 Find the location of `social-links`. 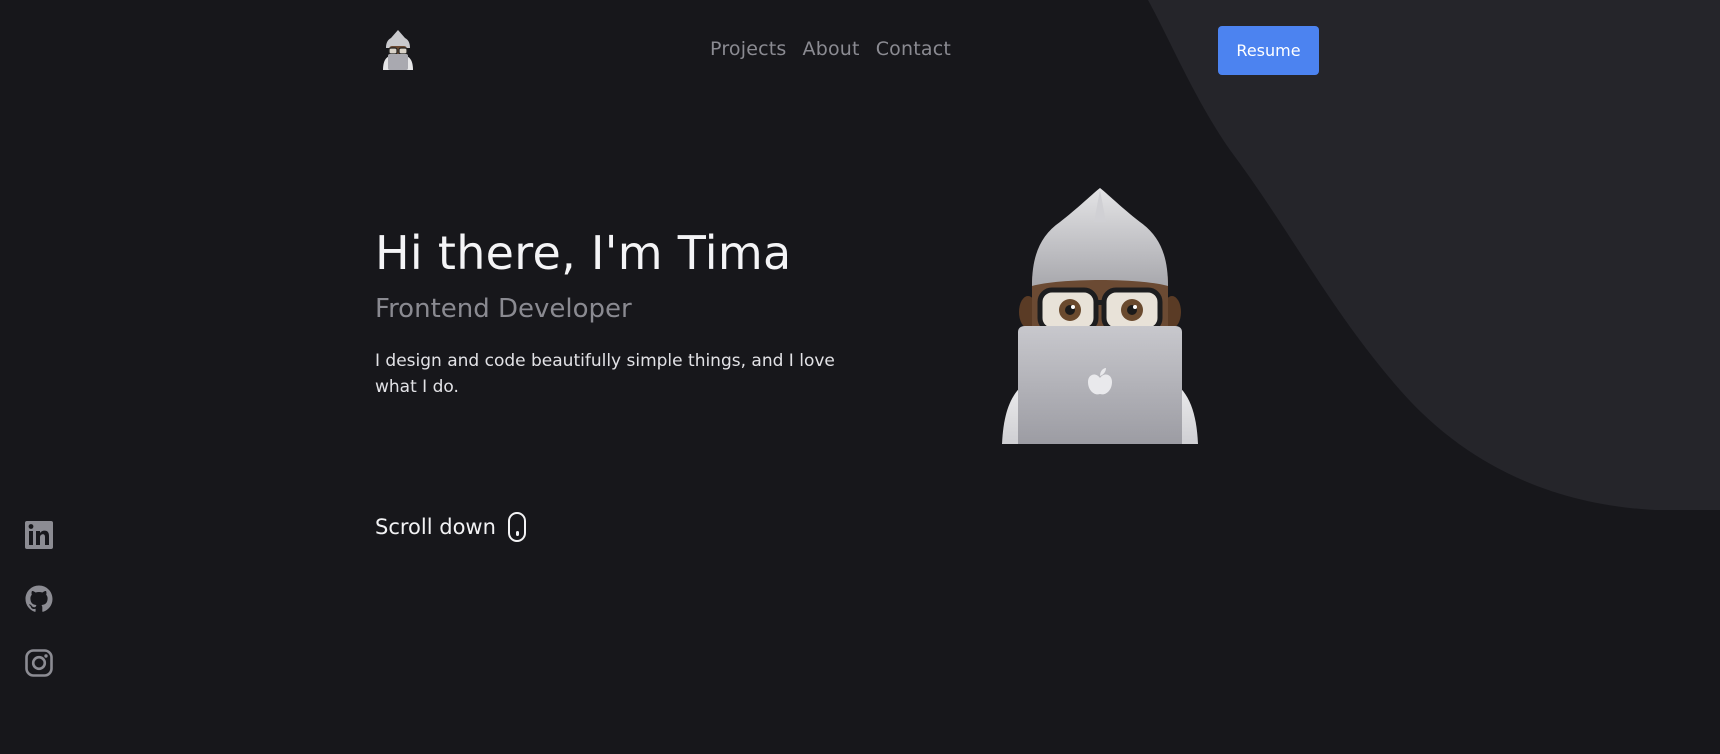

social-links is located at coordinates (39, 599).